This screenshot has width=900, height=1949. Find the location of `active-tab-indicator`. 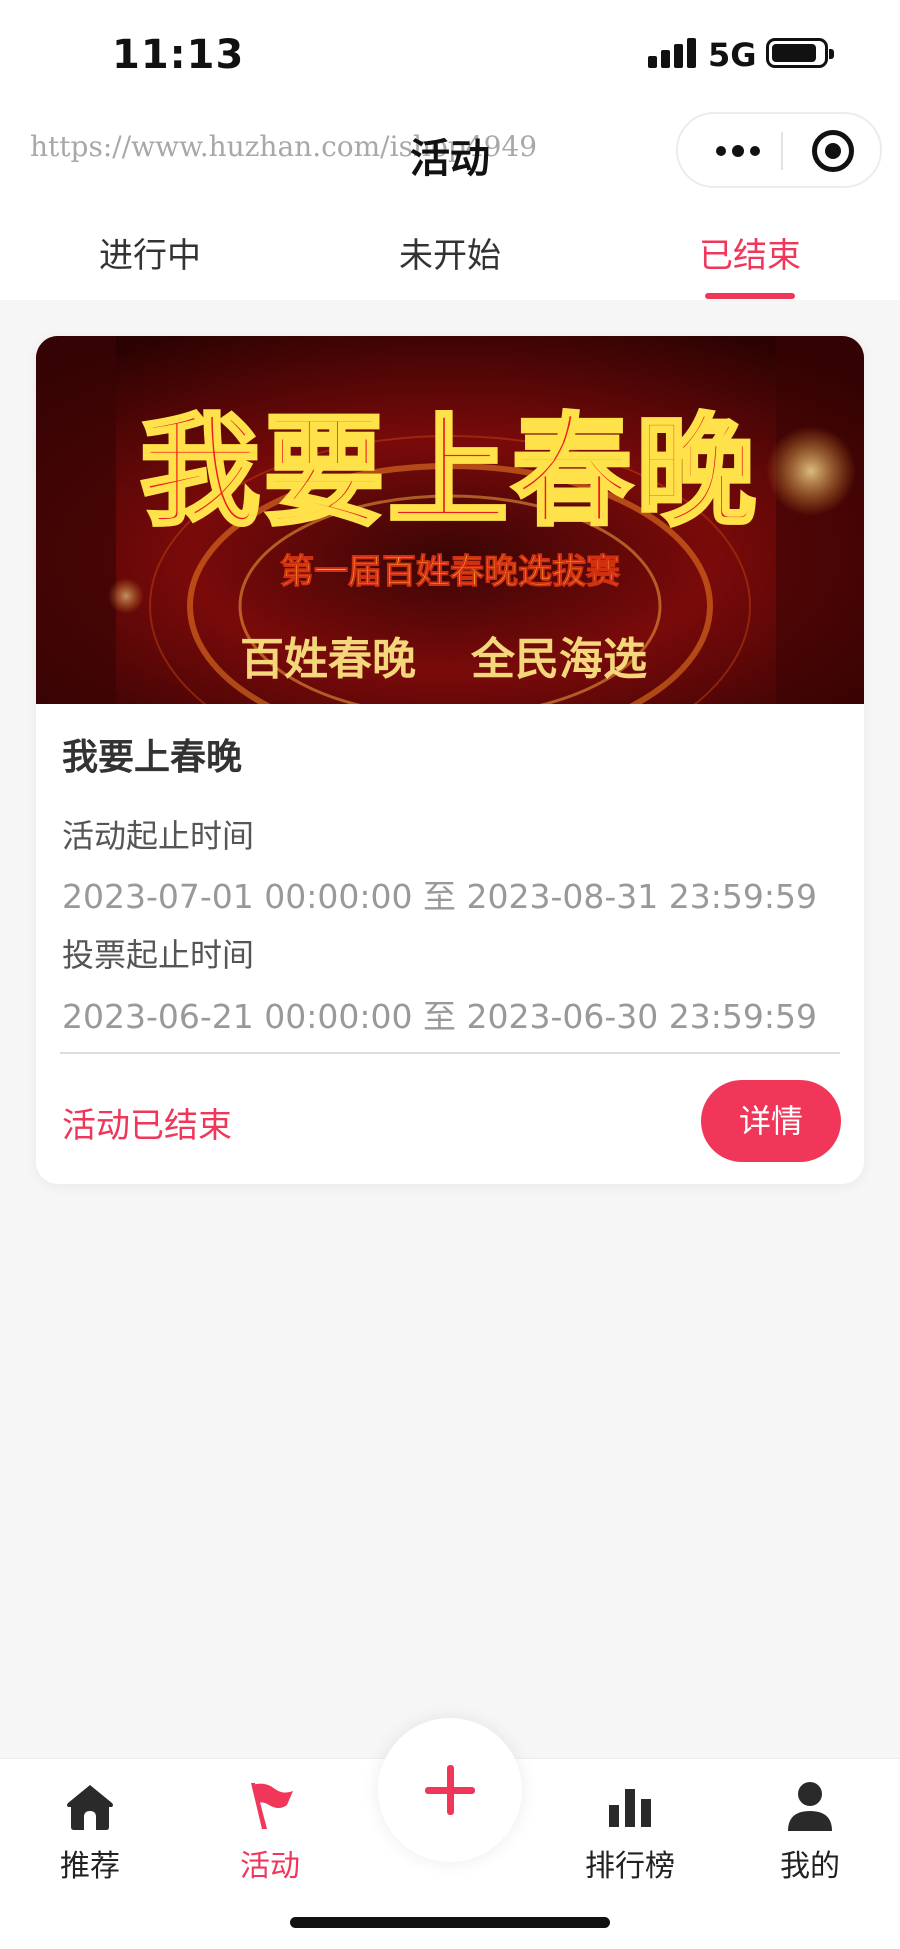

active-tab-indicator is located at coordinates (750, 296).